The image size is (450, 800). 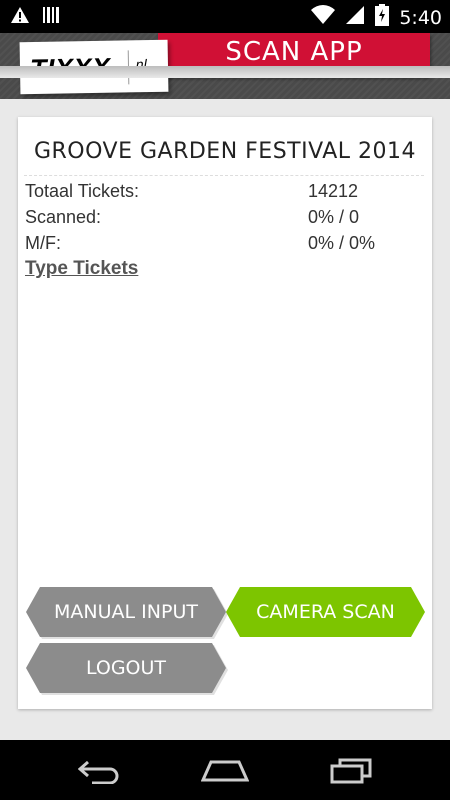 I want to click on stat-label-mf: M/F:, so click(x=43, y=243).